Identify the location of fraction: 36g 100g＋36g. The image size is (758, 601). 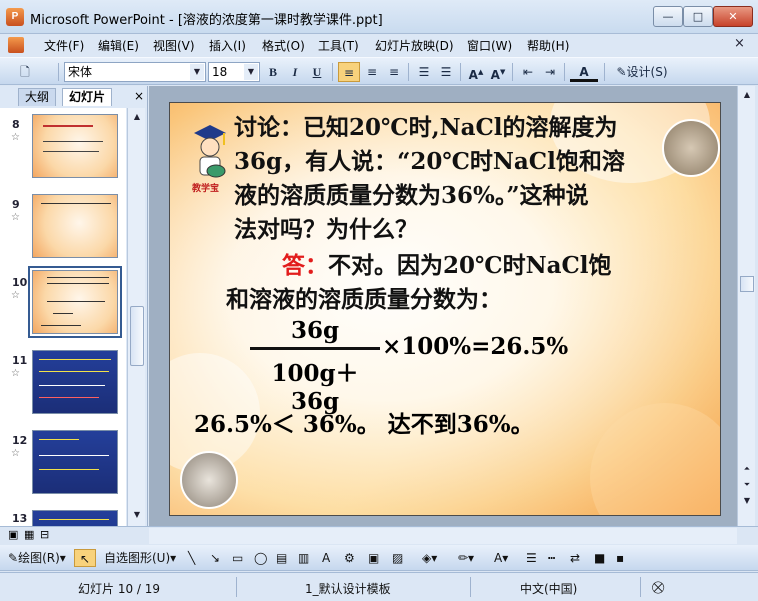
(315, 366).